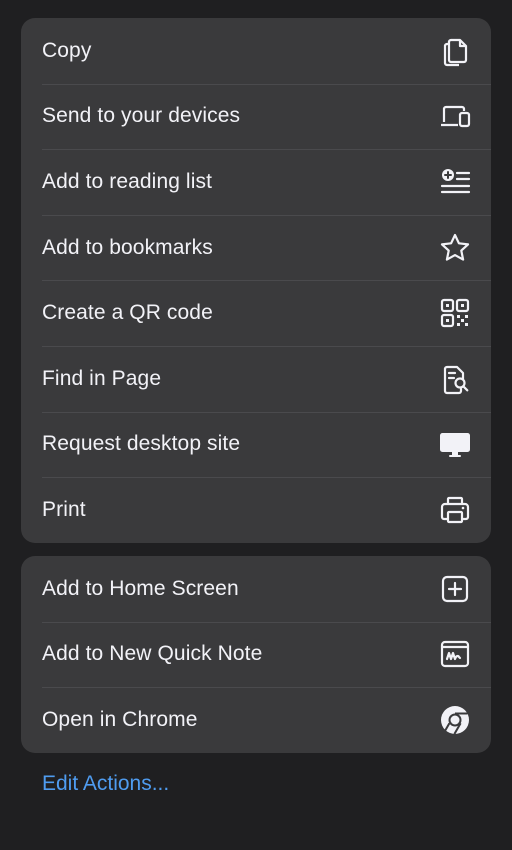  I want to click on action-label: Add to reading list, so click(127, 181).